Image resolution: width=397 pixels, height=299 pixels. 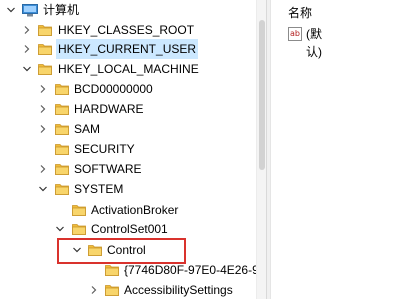 I want to click on value-name: (默认), so click(x=314, y=43).